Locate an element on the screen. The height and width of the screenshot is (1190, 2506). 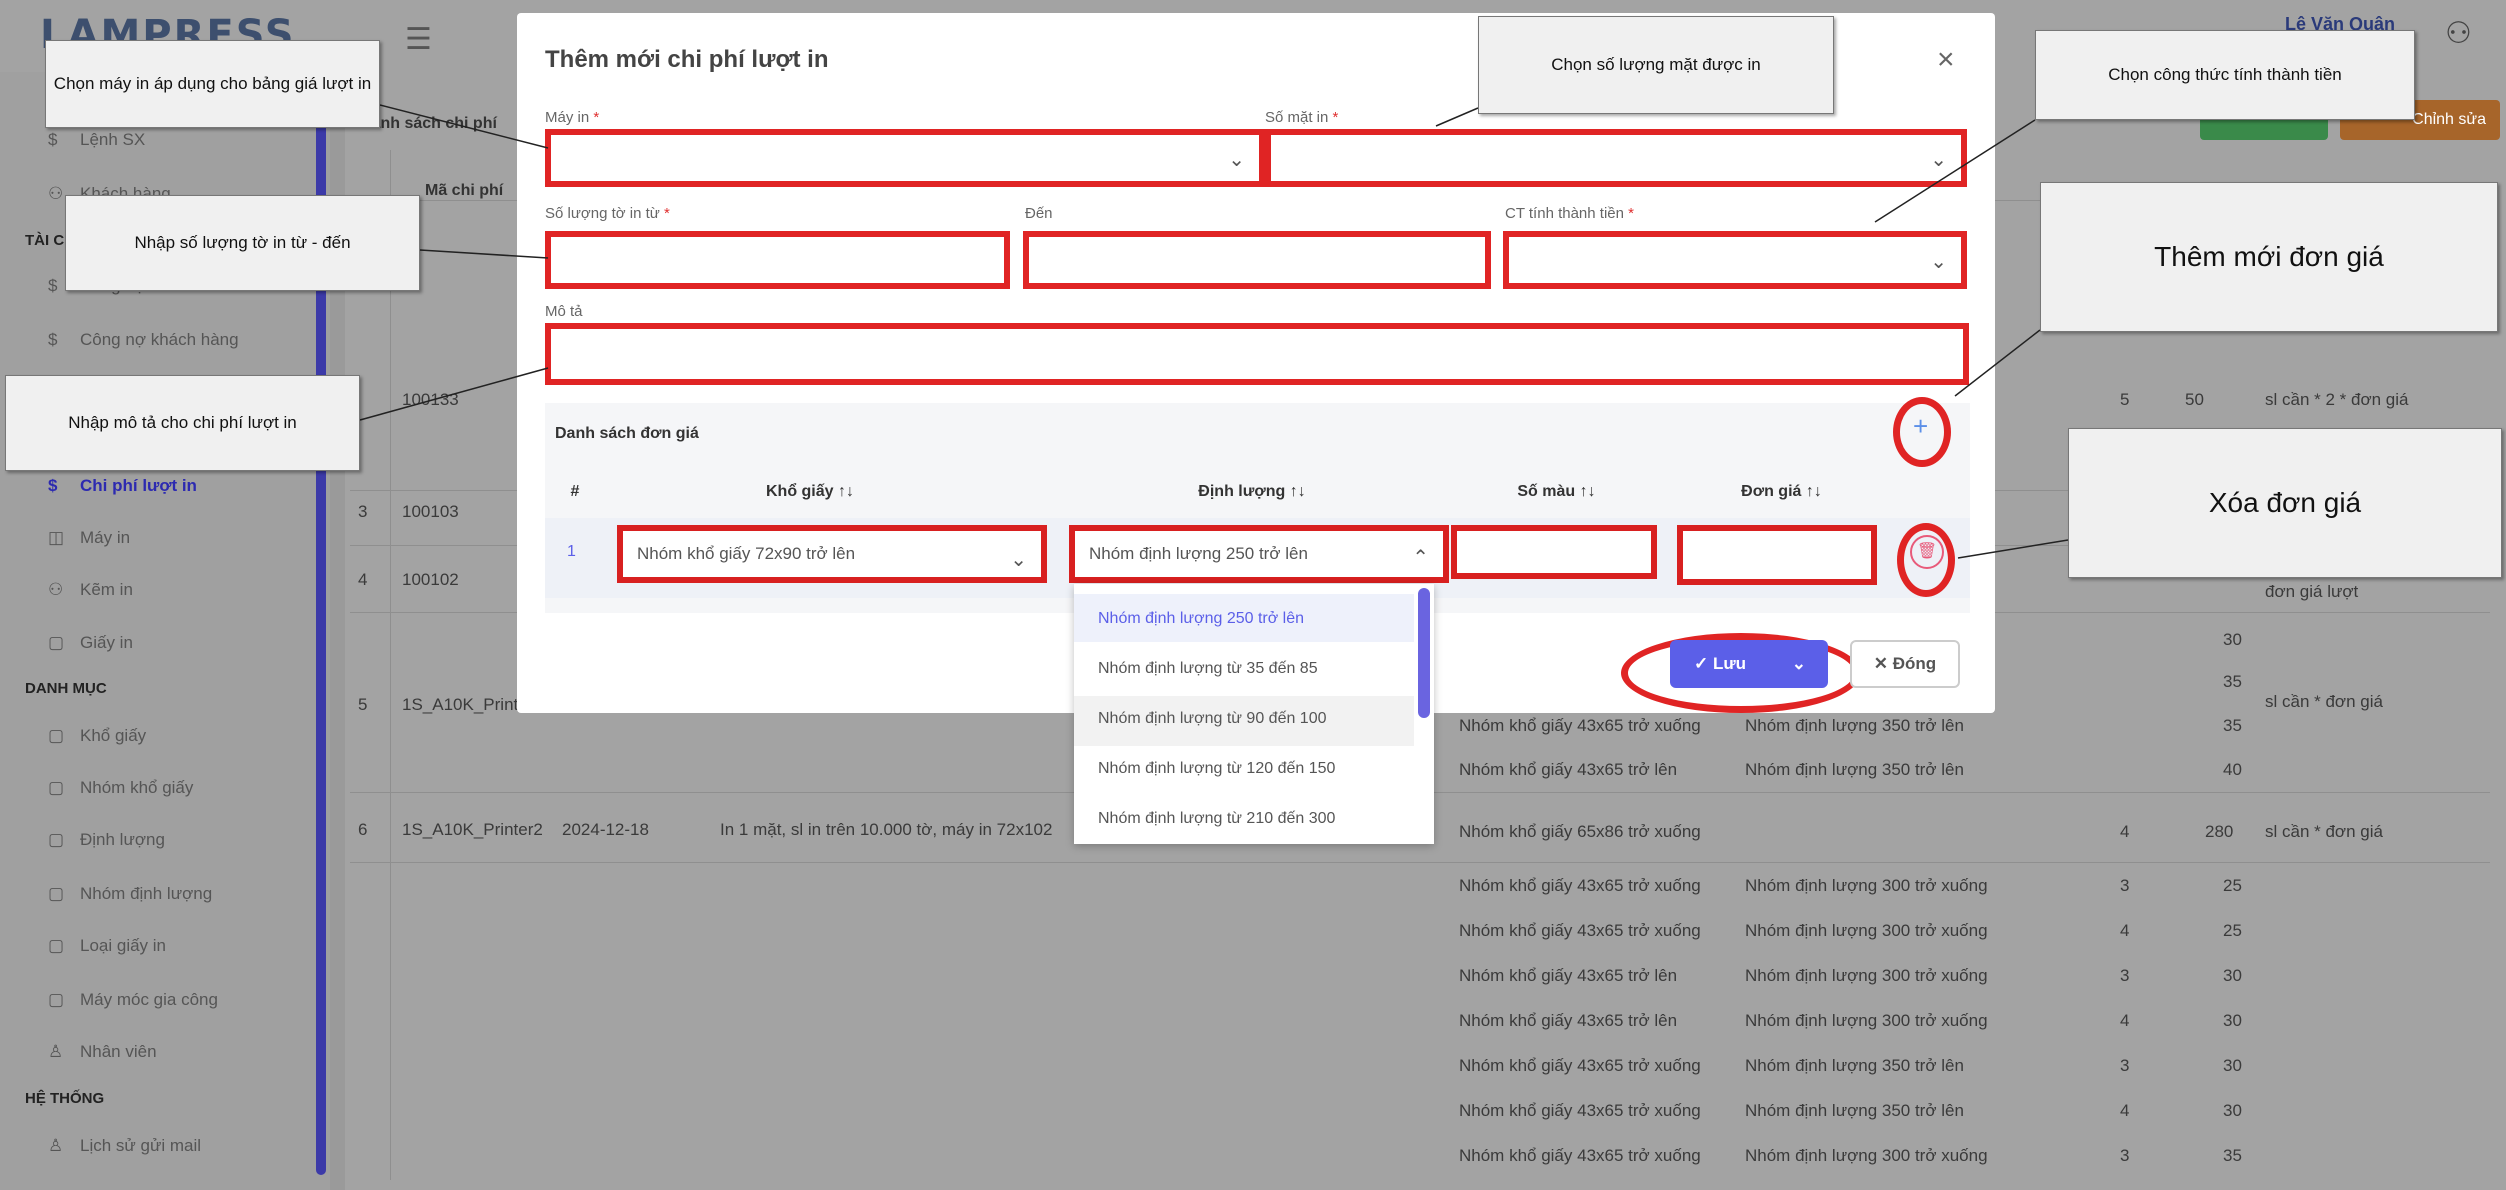
callout-formula: Chọn công thức tính thành tiền is located at coordinates (2225, 75).